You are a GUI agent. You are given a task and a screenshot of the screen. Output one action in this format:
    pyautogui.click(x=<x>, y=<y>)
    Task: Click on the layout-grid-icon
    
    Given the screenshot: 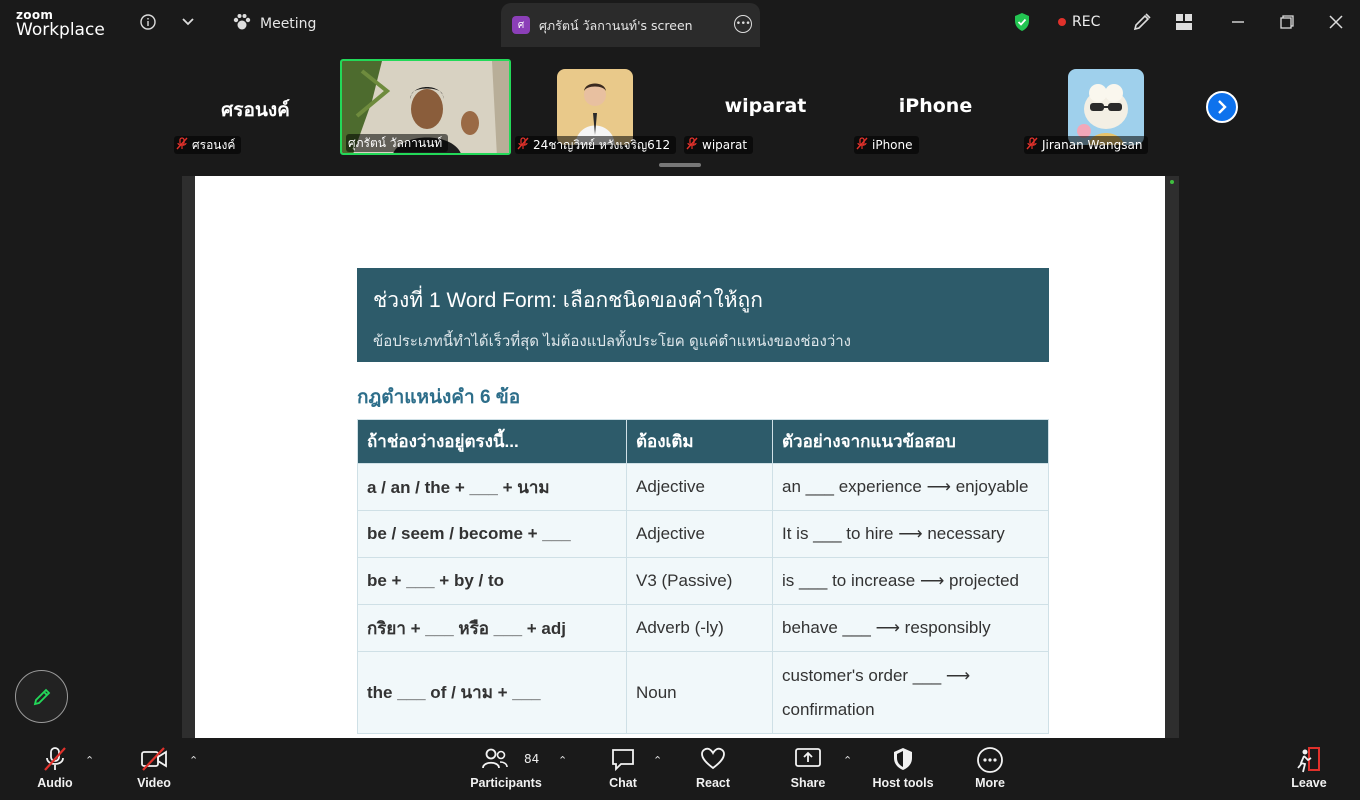 What is the action you would take?
    pyautogui.click(x=1184, y=22)
    